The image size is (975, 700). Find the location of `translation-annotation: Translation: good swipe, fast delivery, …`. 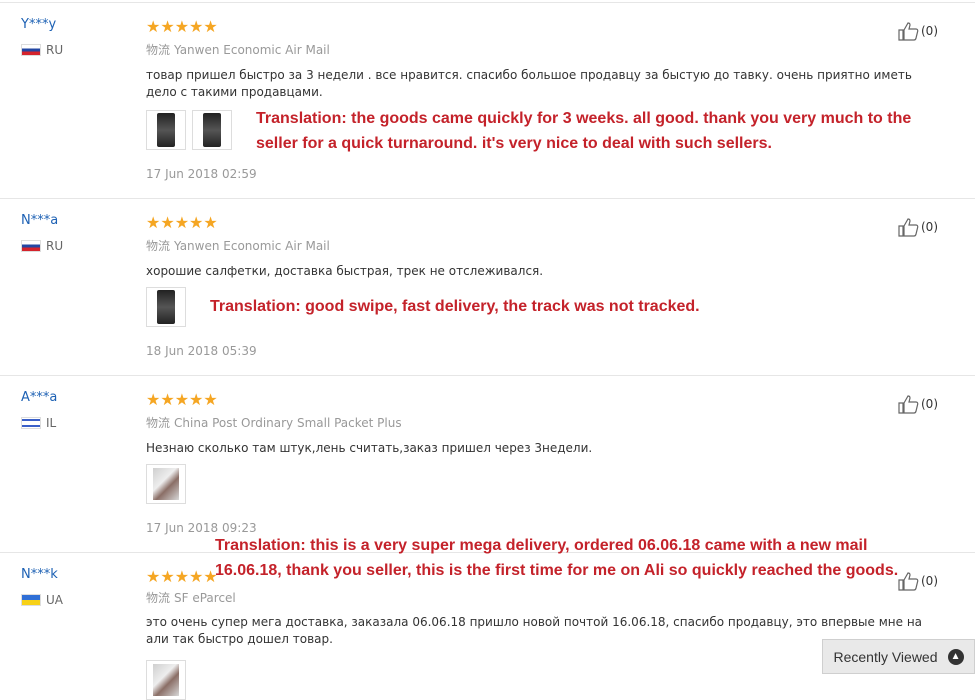

translation-annotation: Translation: good swipe, fast delivery, … is located at coordinates (455, 306).